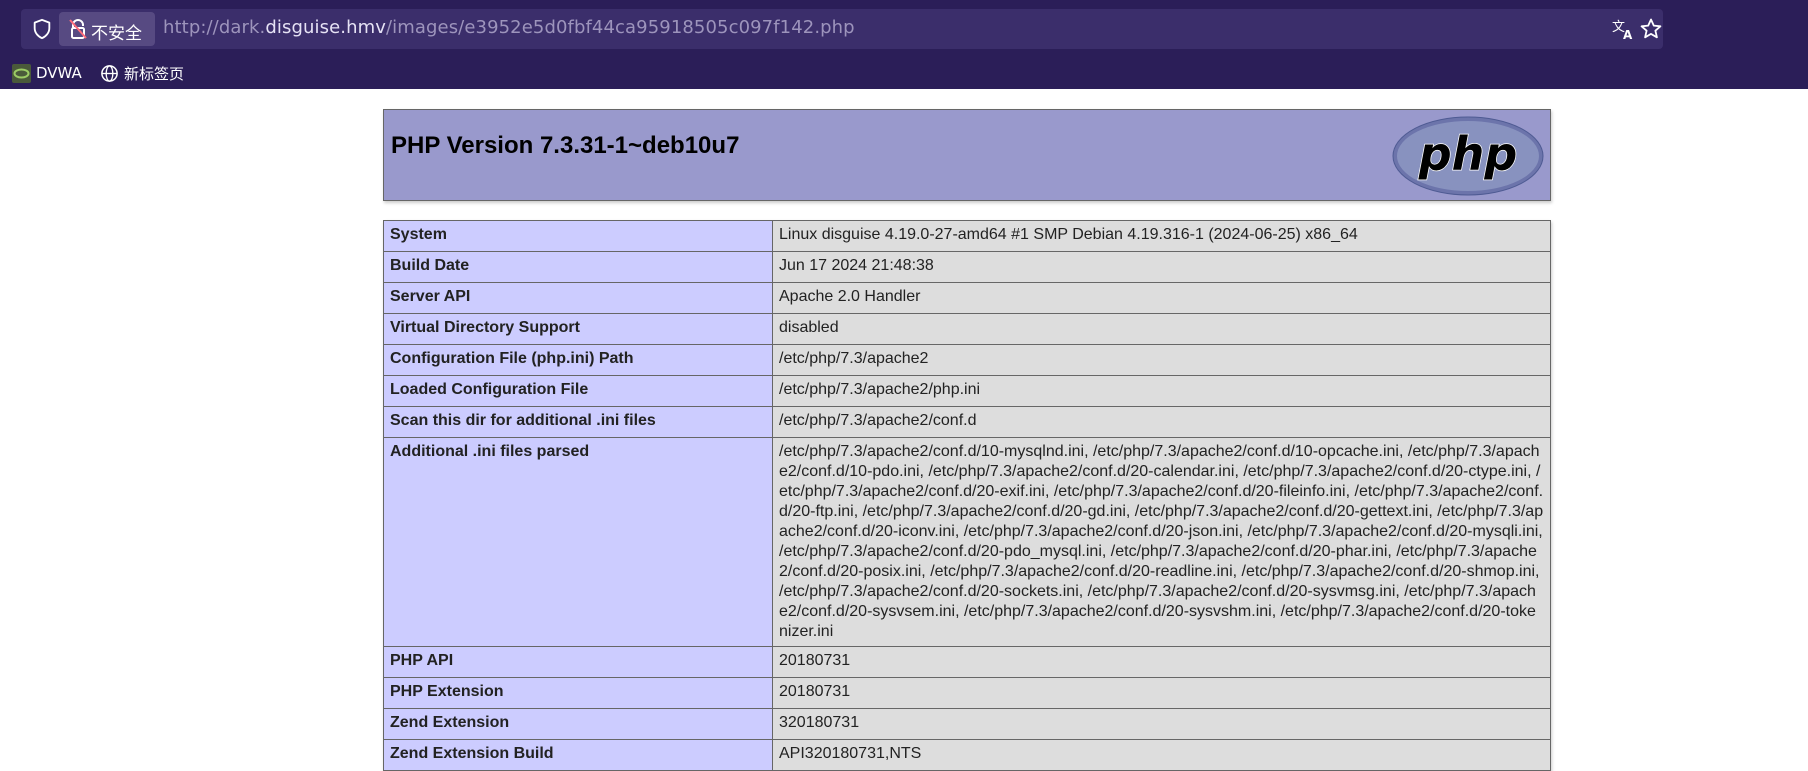  Describe the element at coordinates (1628, 34) in the screenshot. I see `svg-text: A` at that location.